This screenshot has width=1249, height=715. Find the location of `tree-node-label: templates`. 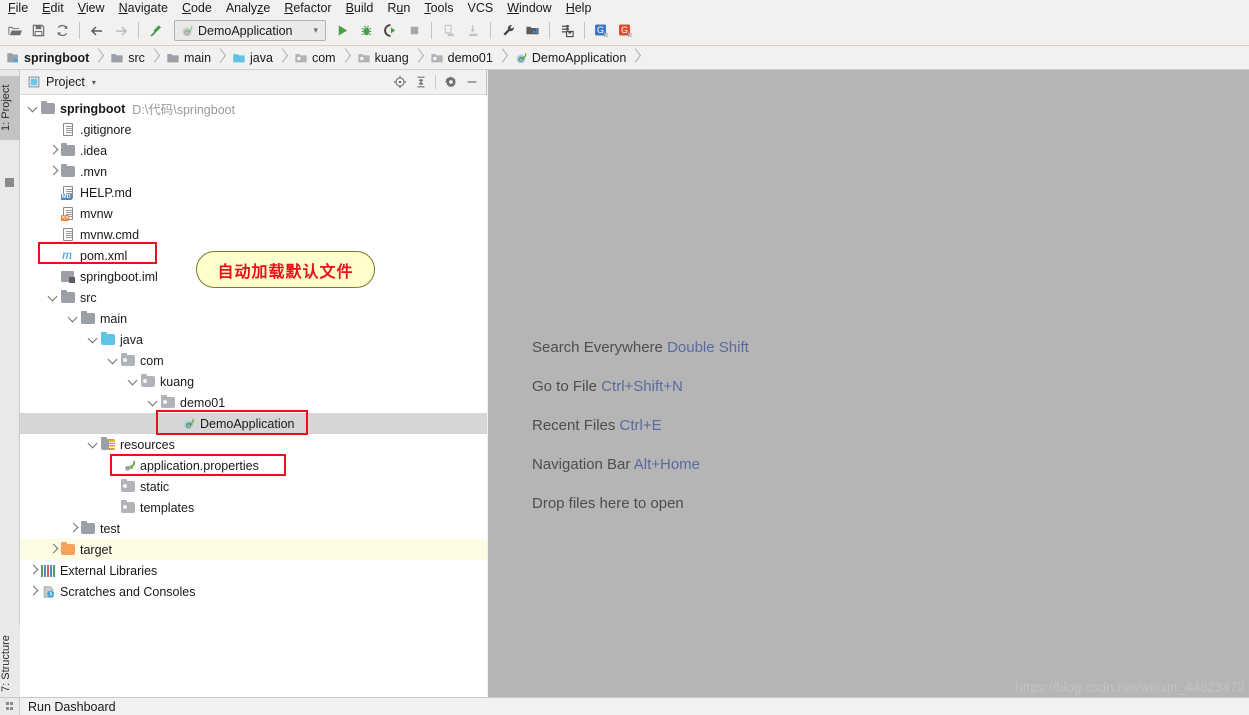

tree-node-label: templates is located at coordinates (167, 507).